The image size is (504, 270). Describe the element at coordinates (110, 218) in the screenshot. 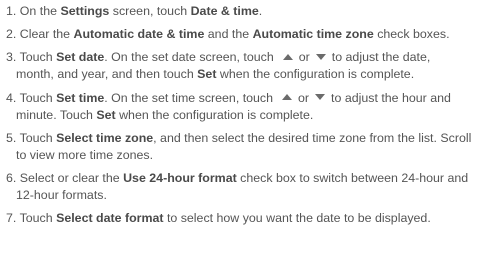

I see `select-date-format-label: Select date format` at that location.